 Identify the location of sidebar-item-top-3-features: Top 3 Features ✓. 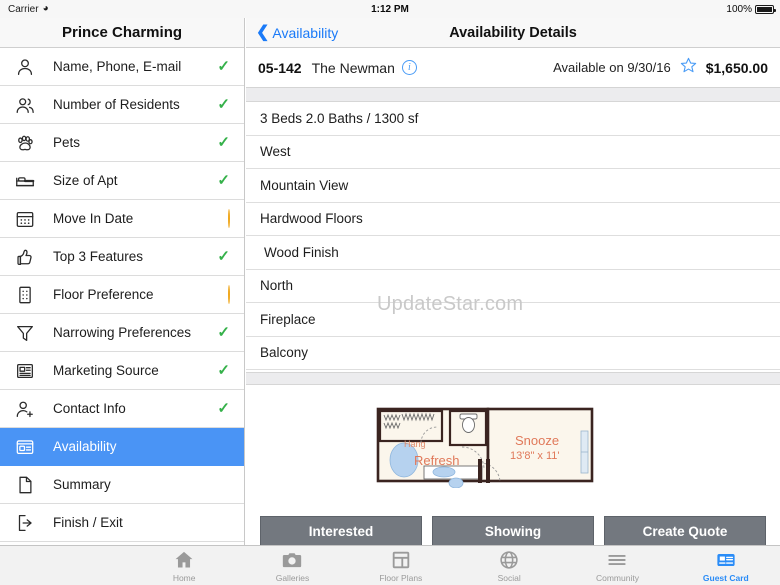
(122, 257).